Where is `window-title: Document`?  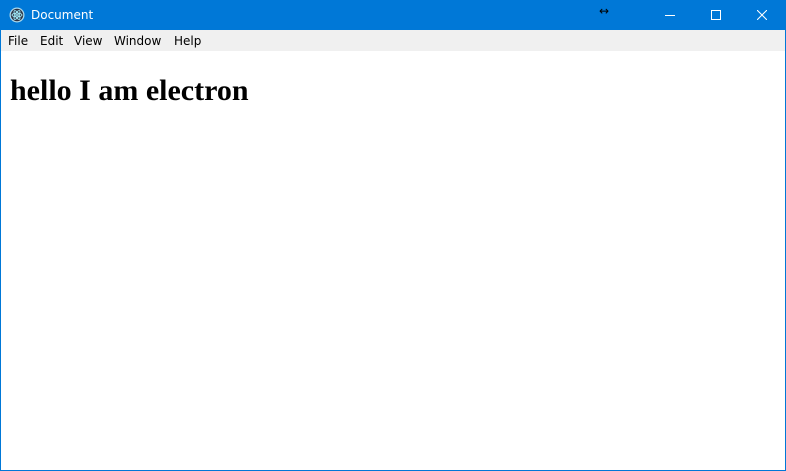 window-title: Document is located at coordinates (62, 15).